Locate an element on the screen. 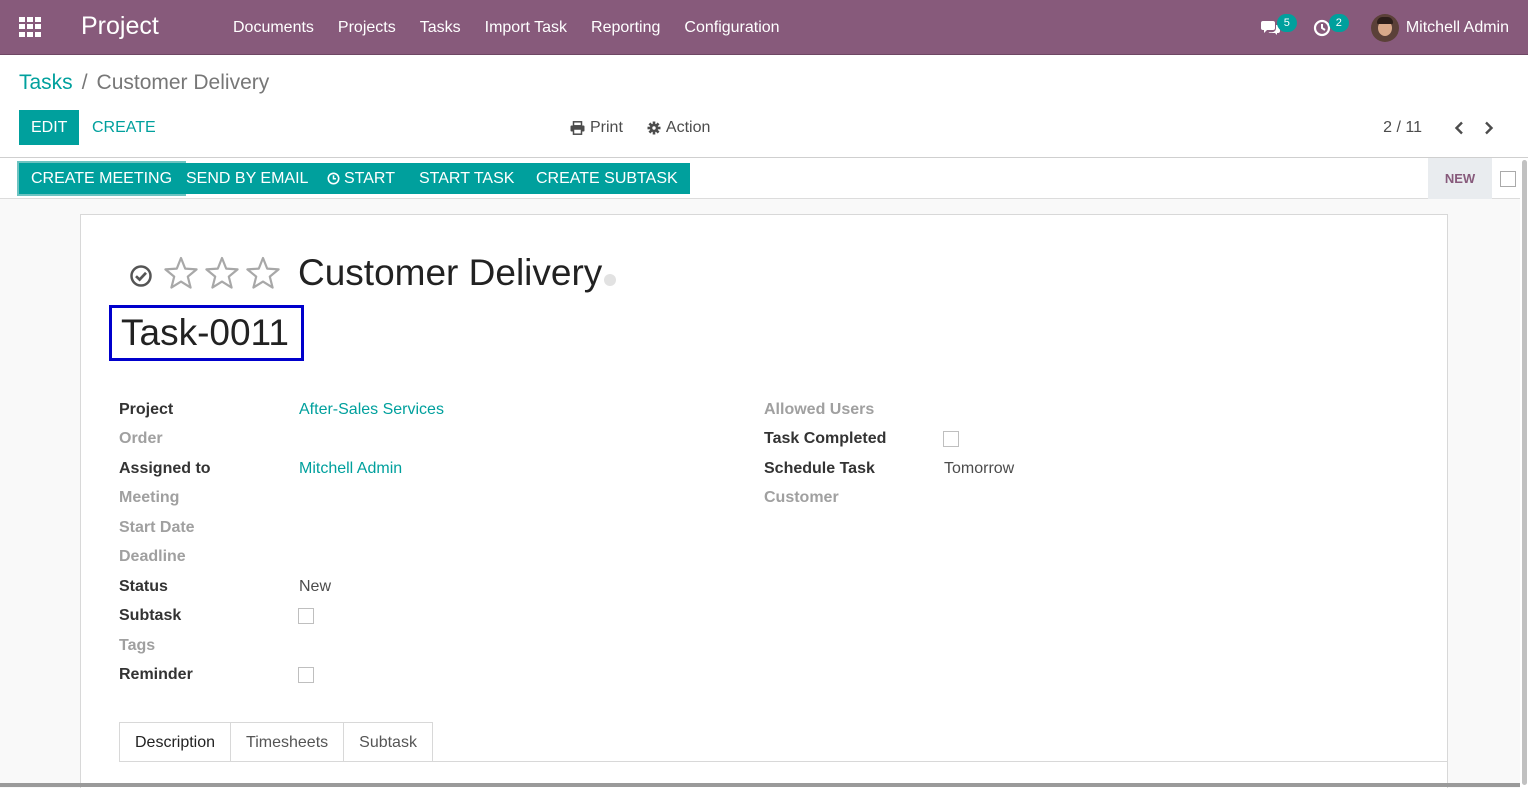 The height and width of the screenshot is (788, 1528). create-meeting-button: CREATE MEETING is located at coordinates (102, 178).